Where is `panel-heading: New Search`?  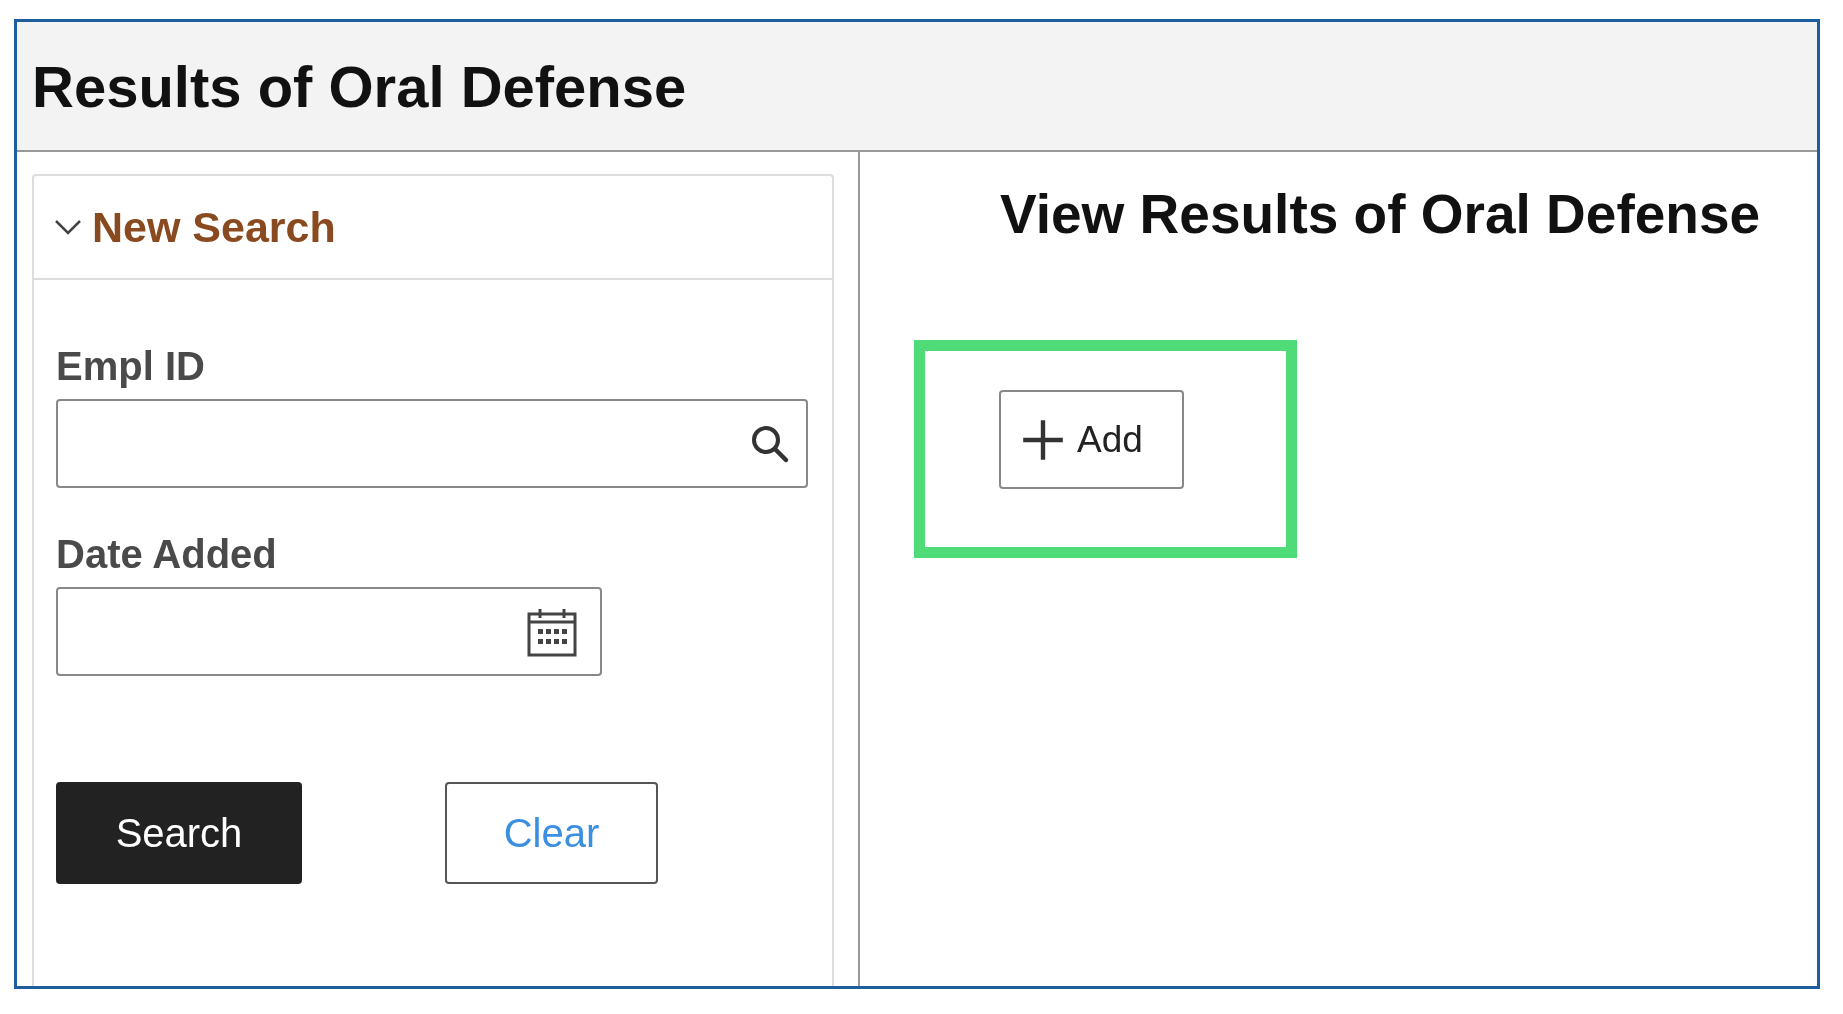
panel-heading: New Search is located at coordinates (214, 227).